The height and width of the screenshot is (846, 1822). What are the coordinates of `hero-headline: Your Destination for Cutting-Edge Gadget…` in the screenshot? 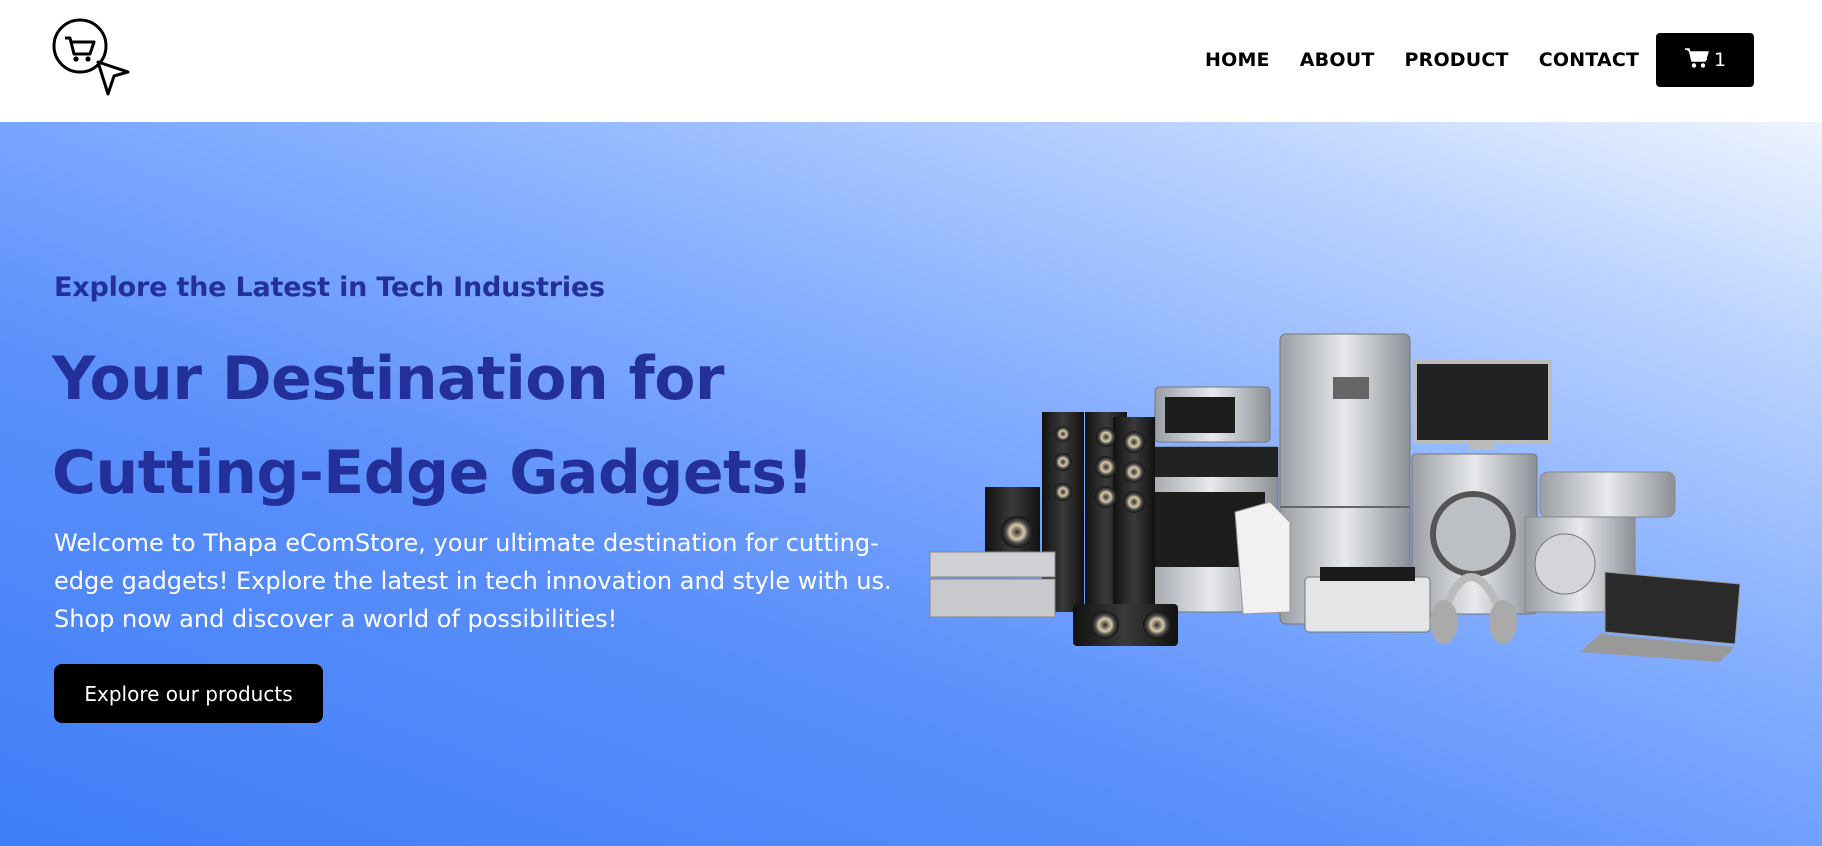 It's located at (482, 426).